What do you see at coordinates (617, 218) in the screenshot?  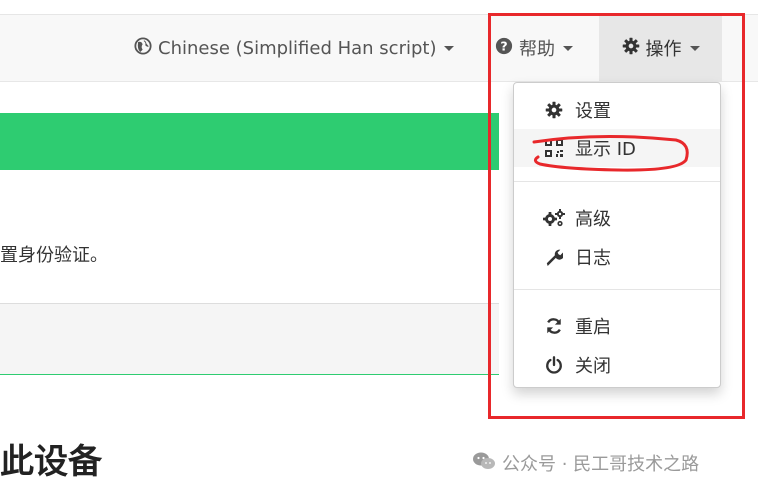 I see `menu-item-advanced: 高级` at bounding box center [617, 218].